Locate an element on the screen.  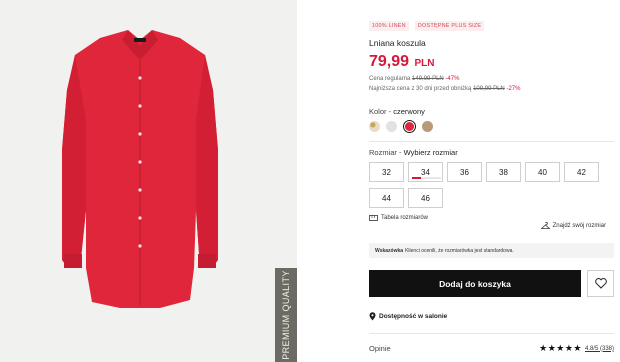
premium-quality-label: PREMIUM QUALITY is located at coordinates (286, 315).